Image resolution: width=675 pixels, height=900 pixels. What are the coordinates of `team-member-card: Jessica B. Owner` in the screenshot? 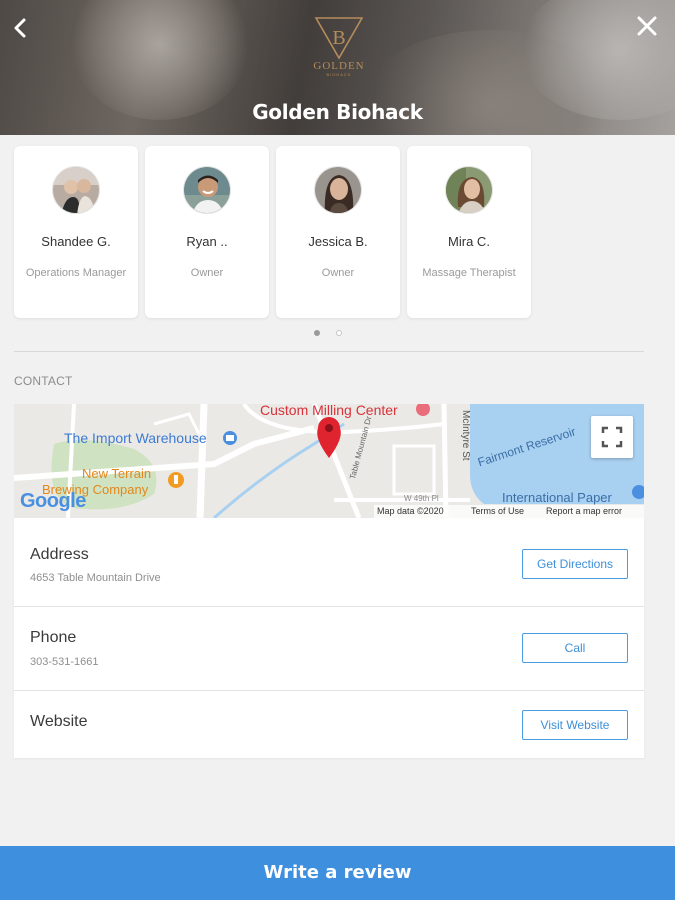 It's located at (338, 232).